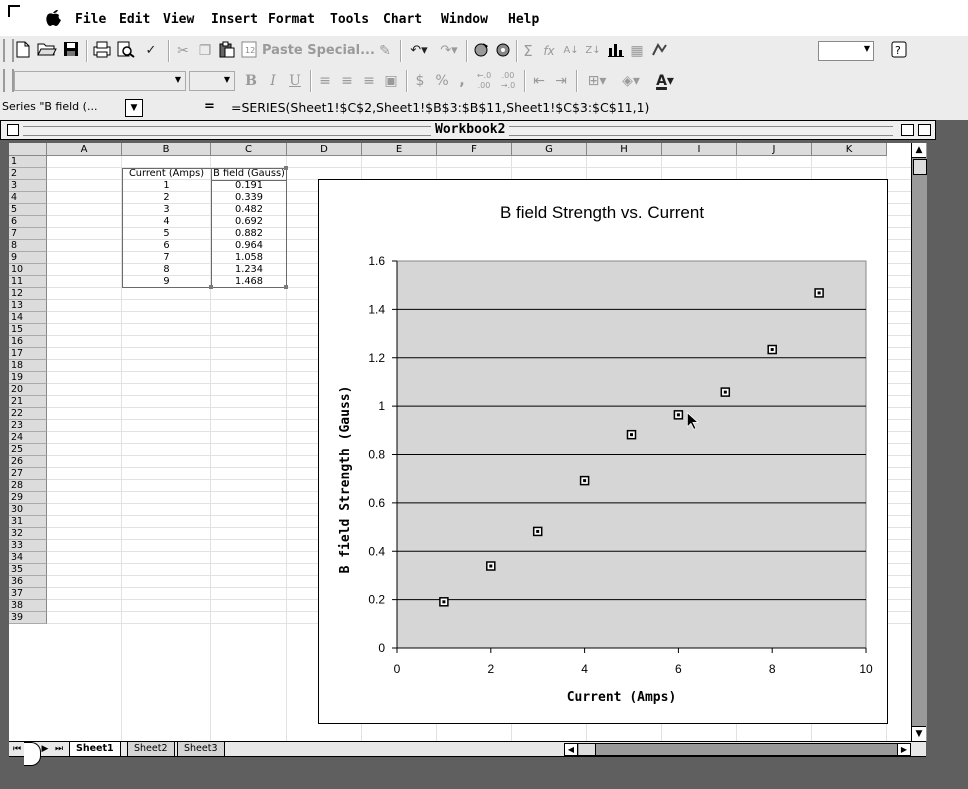 This screenshot has height=789, width=968. What do you see at coordinates (28, 378) in the screenshot?
I see `row-header-19: 19` at bounding box center [28, 378].